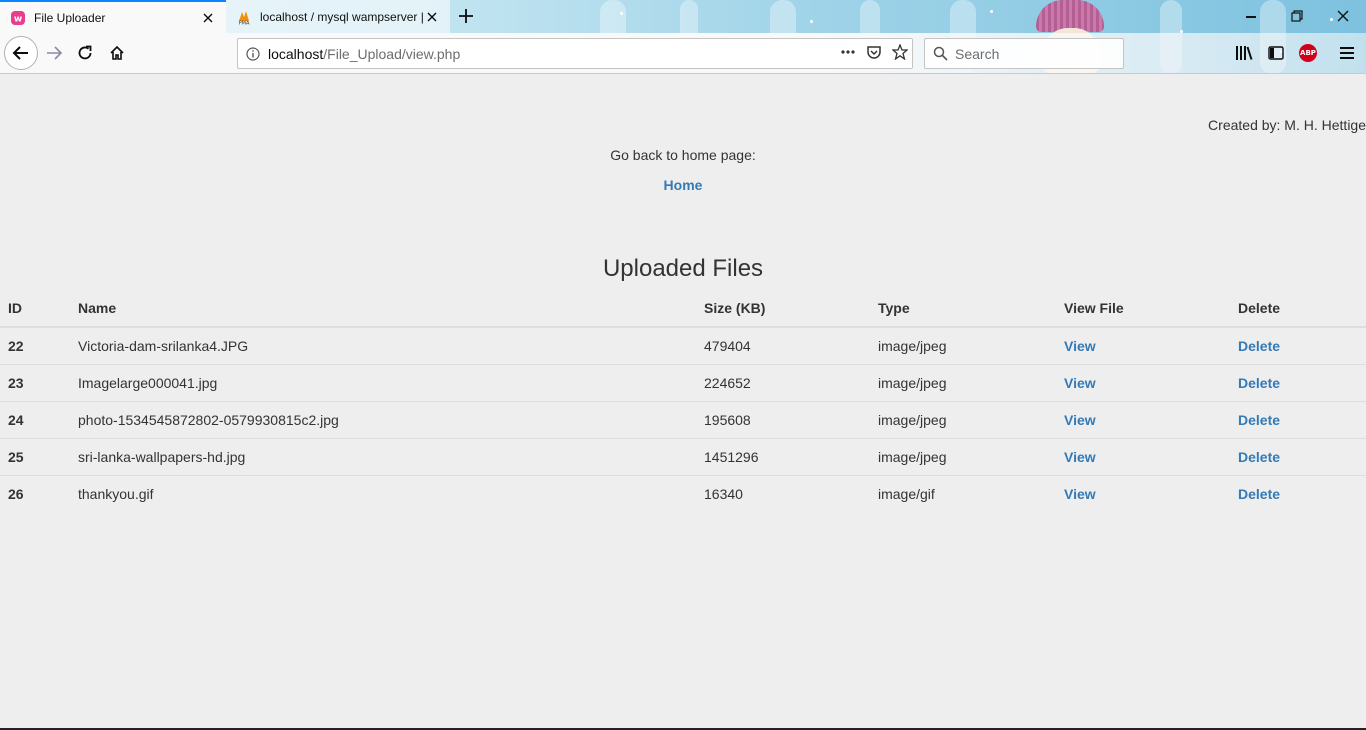  What do you see at coordinates (783, 382) in the screenshot?
I see `cell-size: 224652` at bounding box center [783, 382].